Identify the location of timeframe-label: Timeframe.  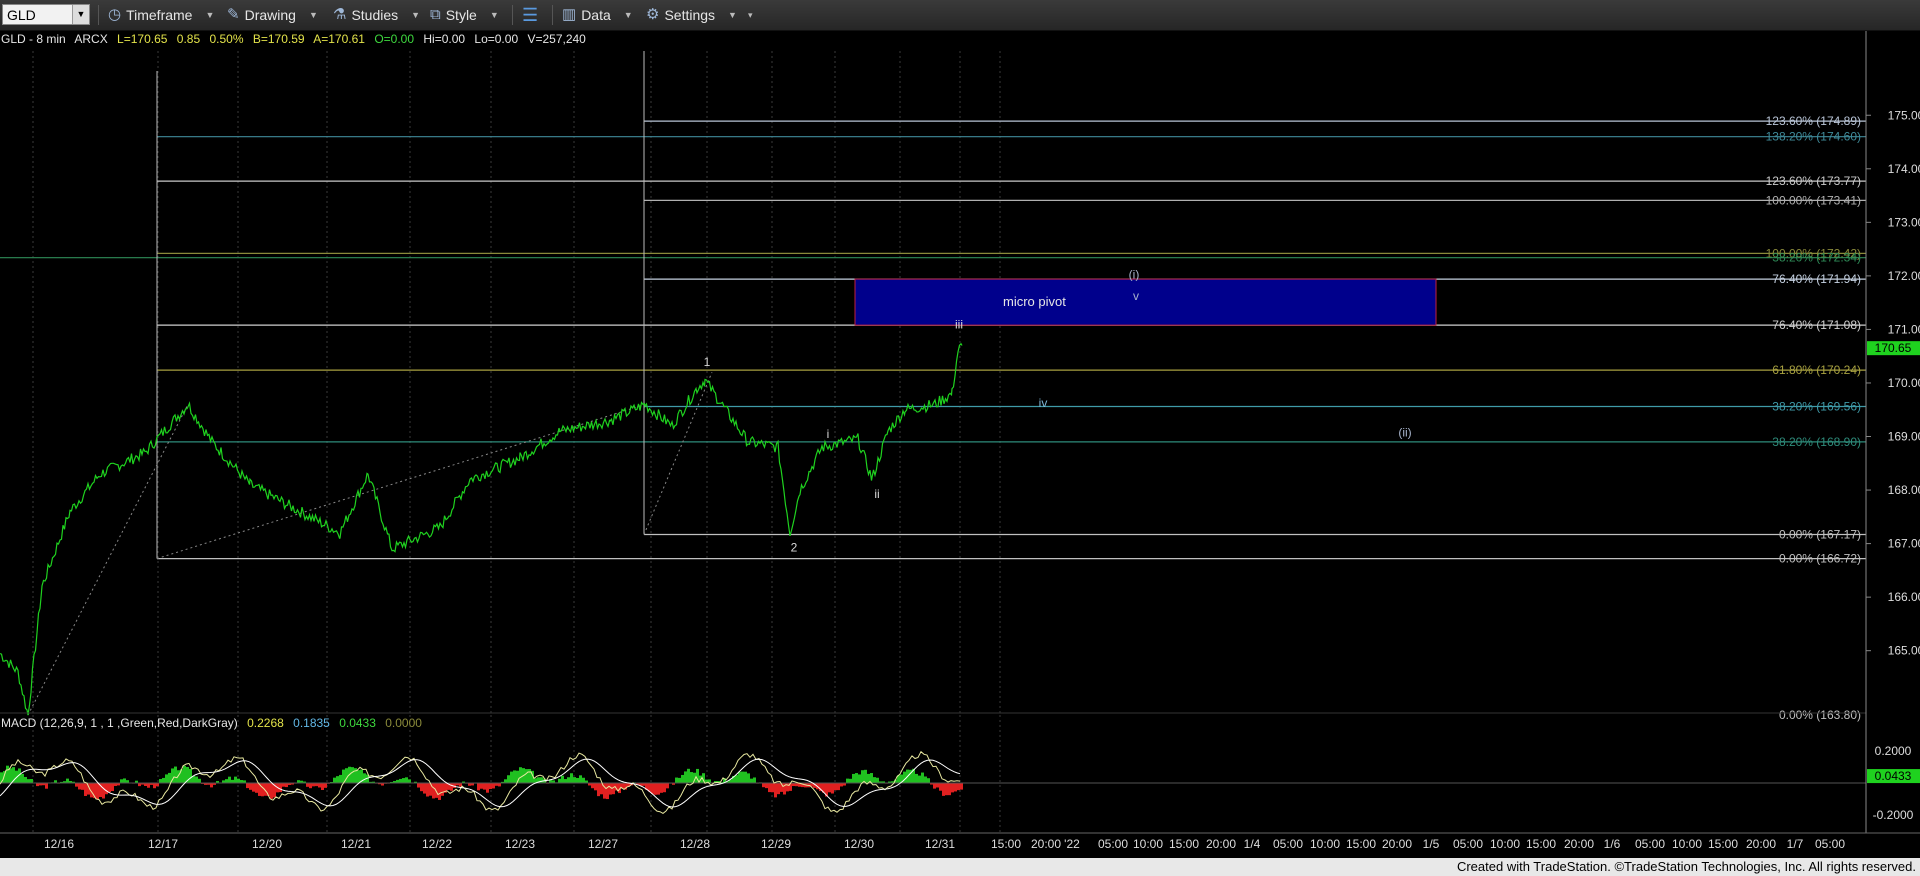
(159, 15).